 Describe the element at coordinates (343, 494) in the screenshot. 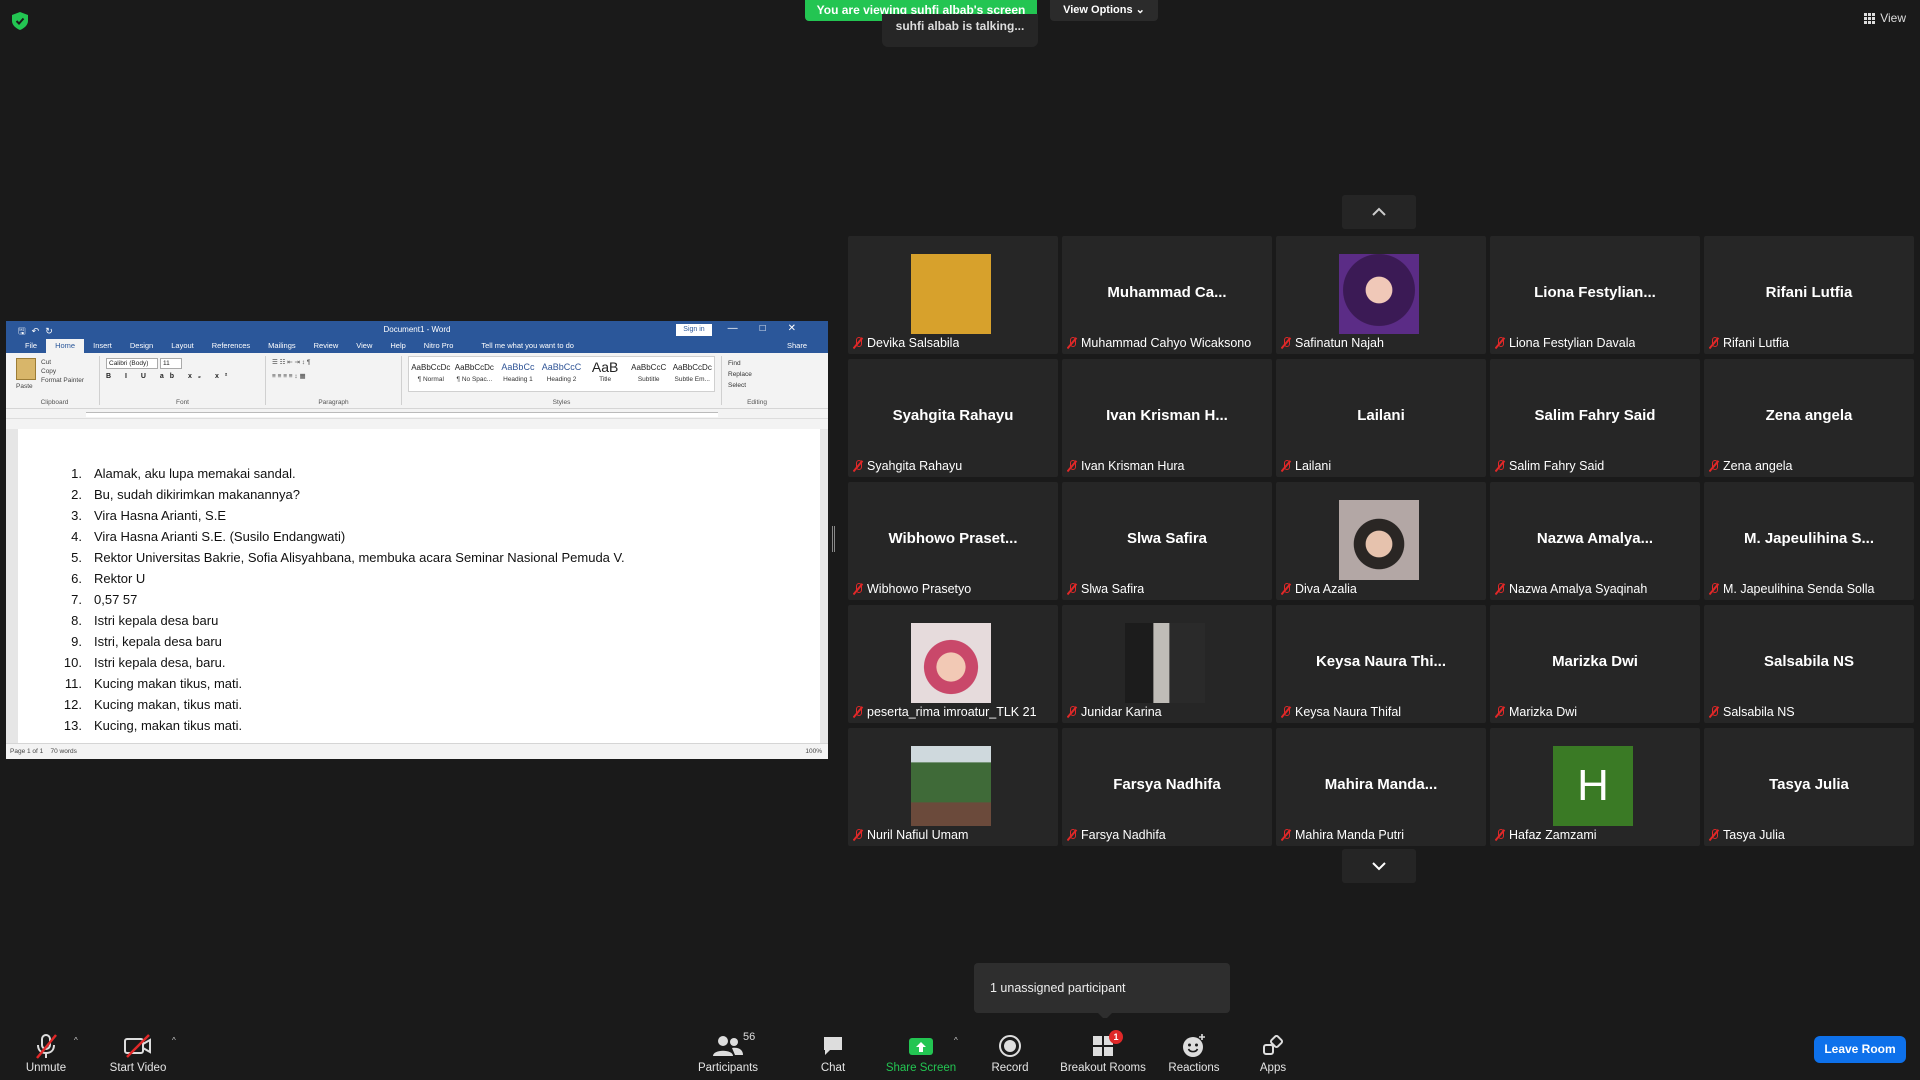

I see `list-item: 2. Bu, sudah dikirimkan makanannya?` at that location.